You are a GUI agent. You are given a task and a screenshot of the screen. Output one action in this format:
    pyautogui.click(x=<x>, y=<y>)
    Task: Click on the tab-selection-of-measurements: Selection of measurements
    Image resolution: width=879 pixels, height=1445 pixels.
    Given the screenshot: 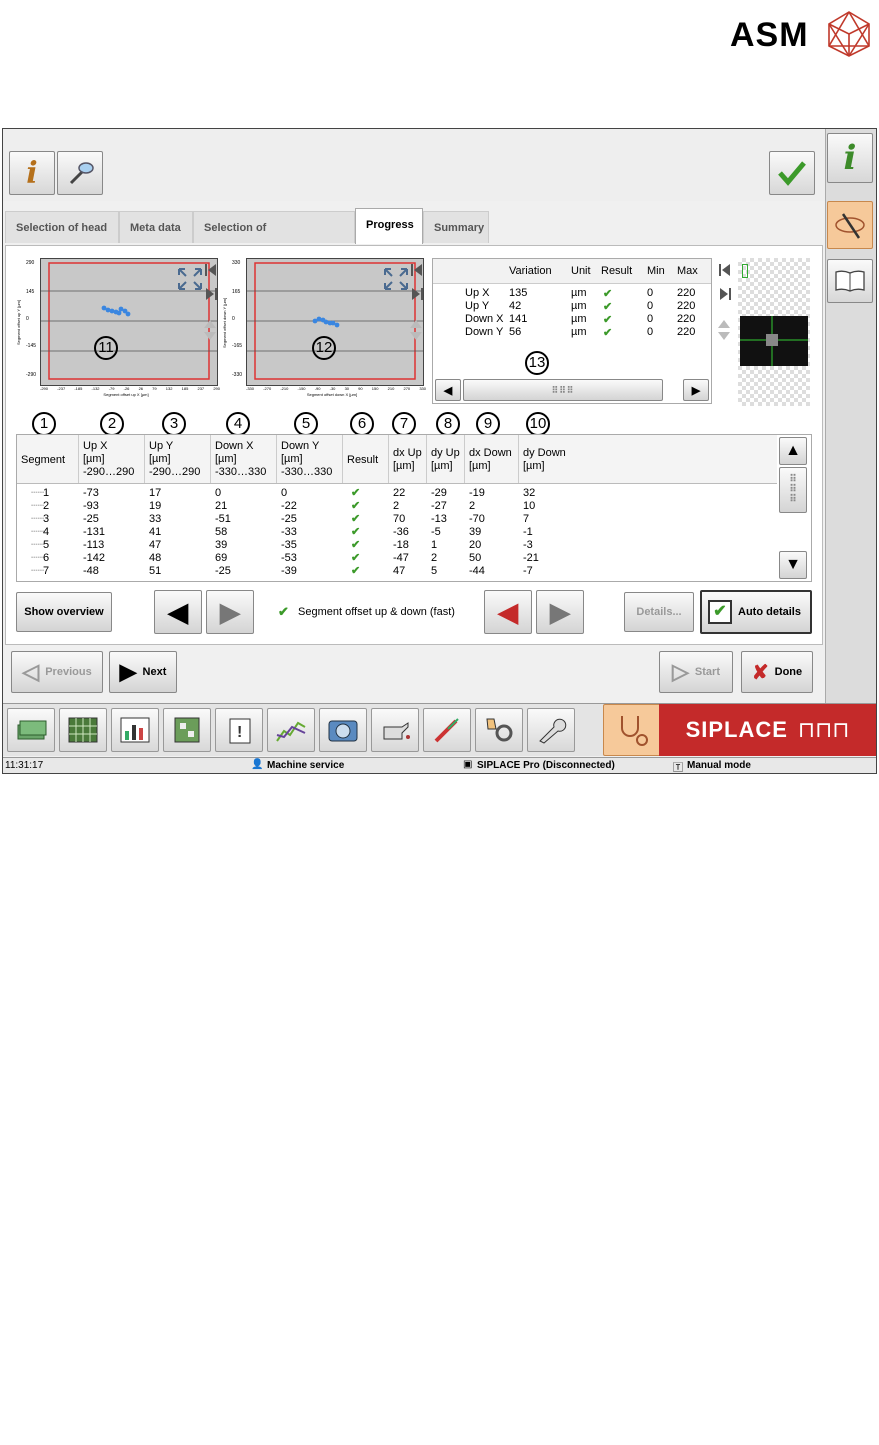 What is the action you would take?
    pyautogui.click(x=274, y=238)
    